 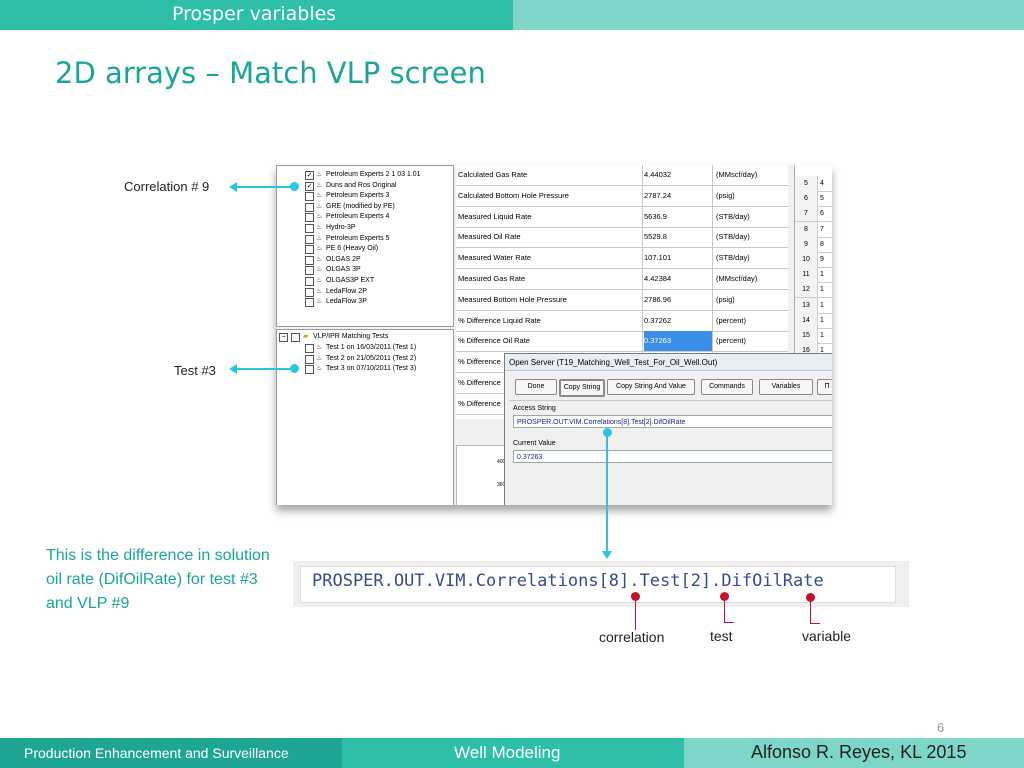 I want to click on correlation-item-label: Petroleum Experts 4, so click(x=358, y=217).